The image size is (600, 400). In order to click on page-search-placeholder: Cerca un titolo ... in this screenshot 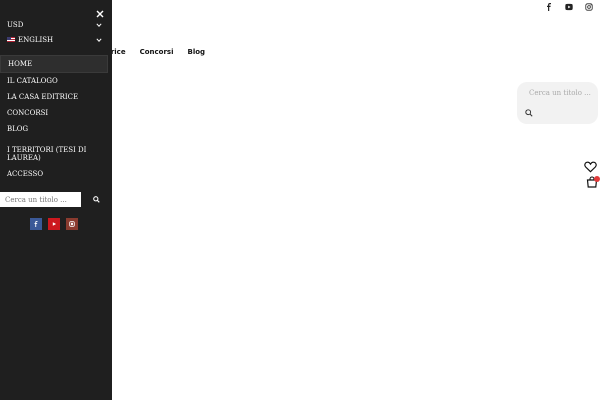, I will do `click(560, 93)`.